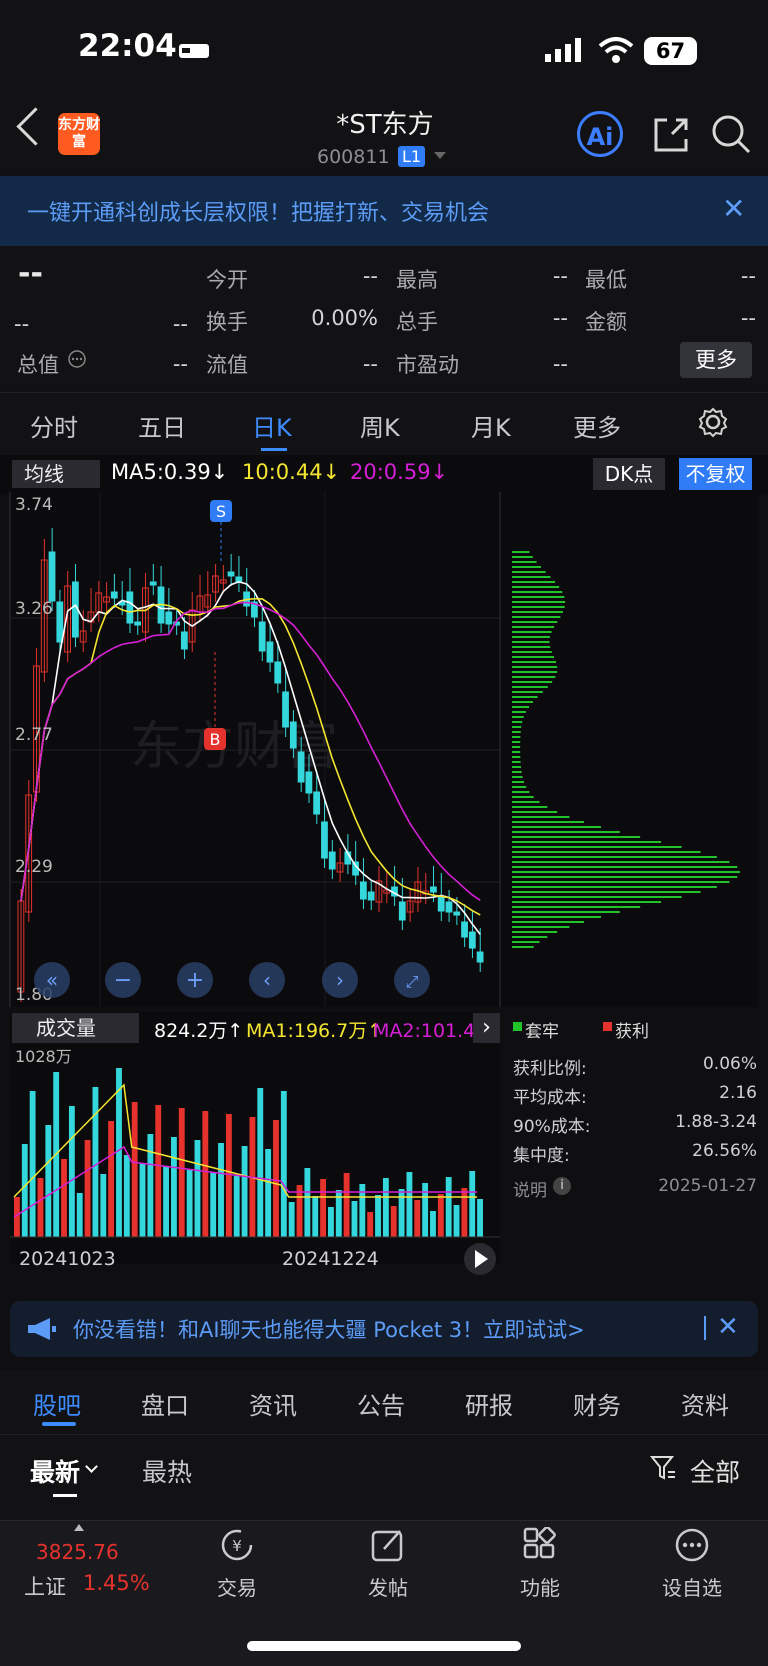 This screenshot has height=1666, width=768. Describe the element at coordinates (54, 425) in the screenshot. I see `tab-intraday: 分时` at that location.